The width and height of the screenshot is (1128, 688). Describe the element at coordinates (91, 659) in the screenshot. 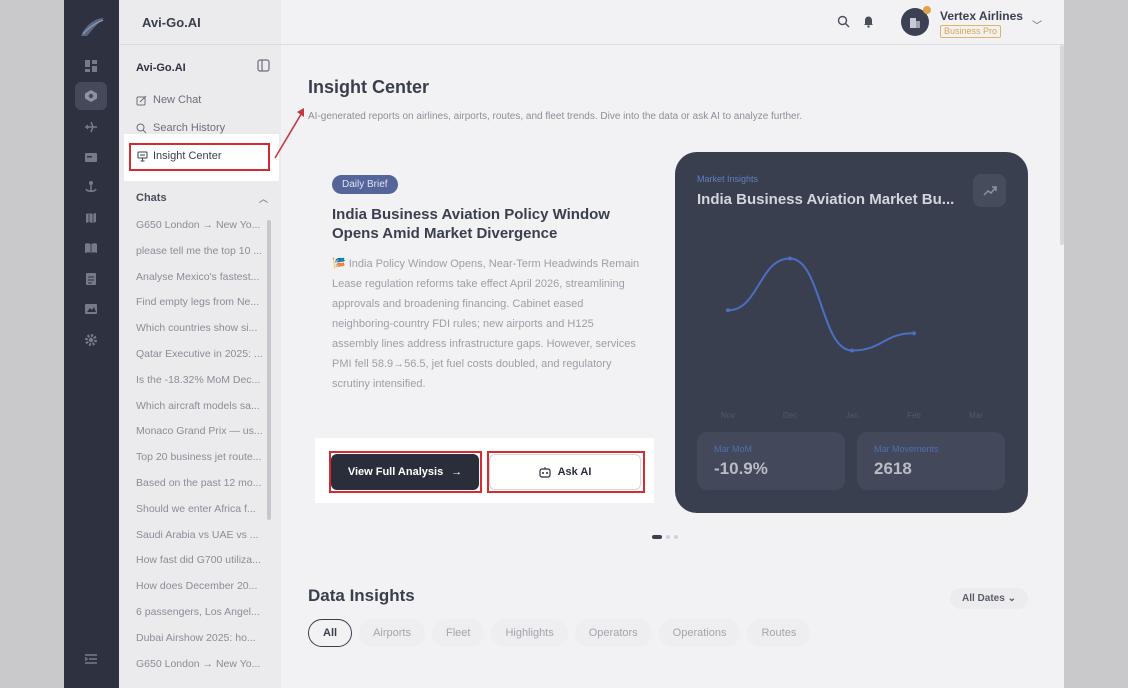

I see `expand-rail-icon` at that location.